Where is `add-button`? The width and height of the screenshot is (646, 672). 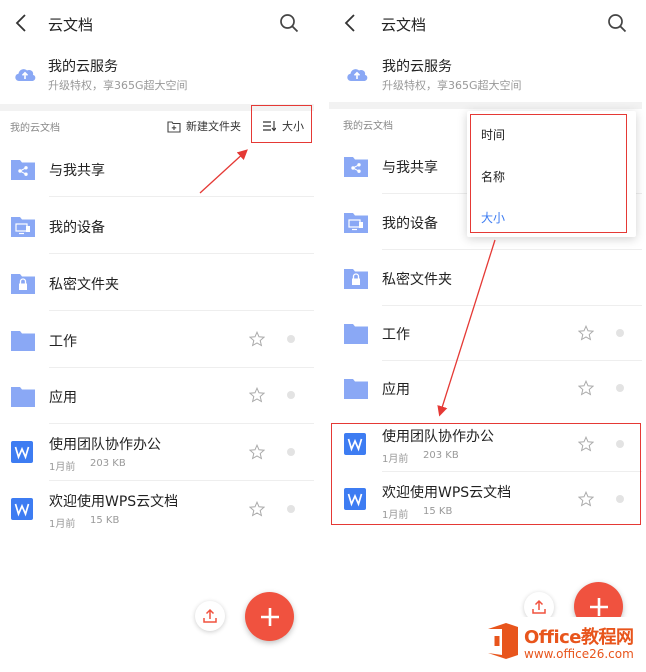 add-button is located at coordinates (269, 616).